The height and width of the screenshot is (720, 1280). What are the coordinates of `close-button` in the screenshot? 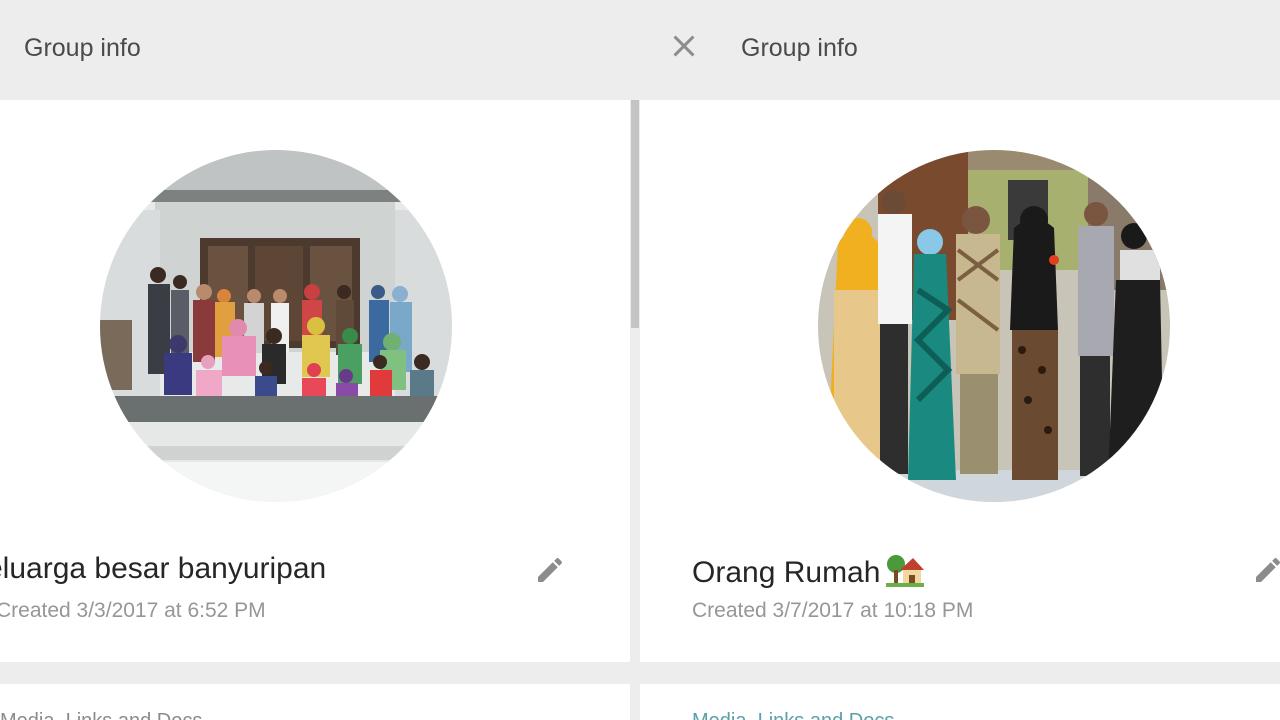 It's located at (684, 46).